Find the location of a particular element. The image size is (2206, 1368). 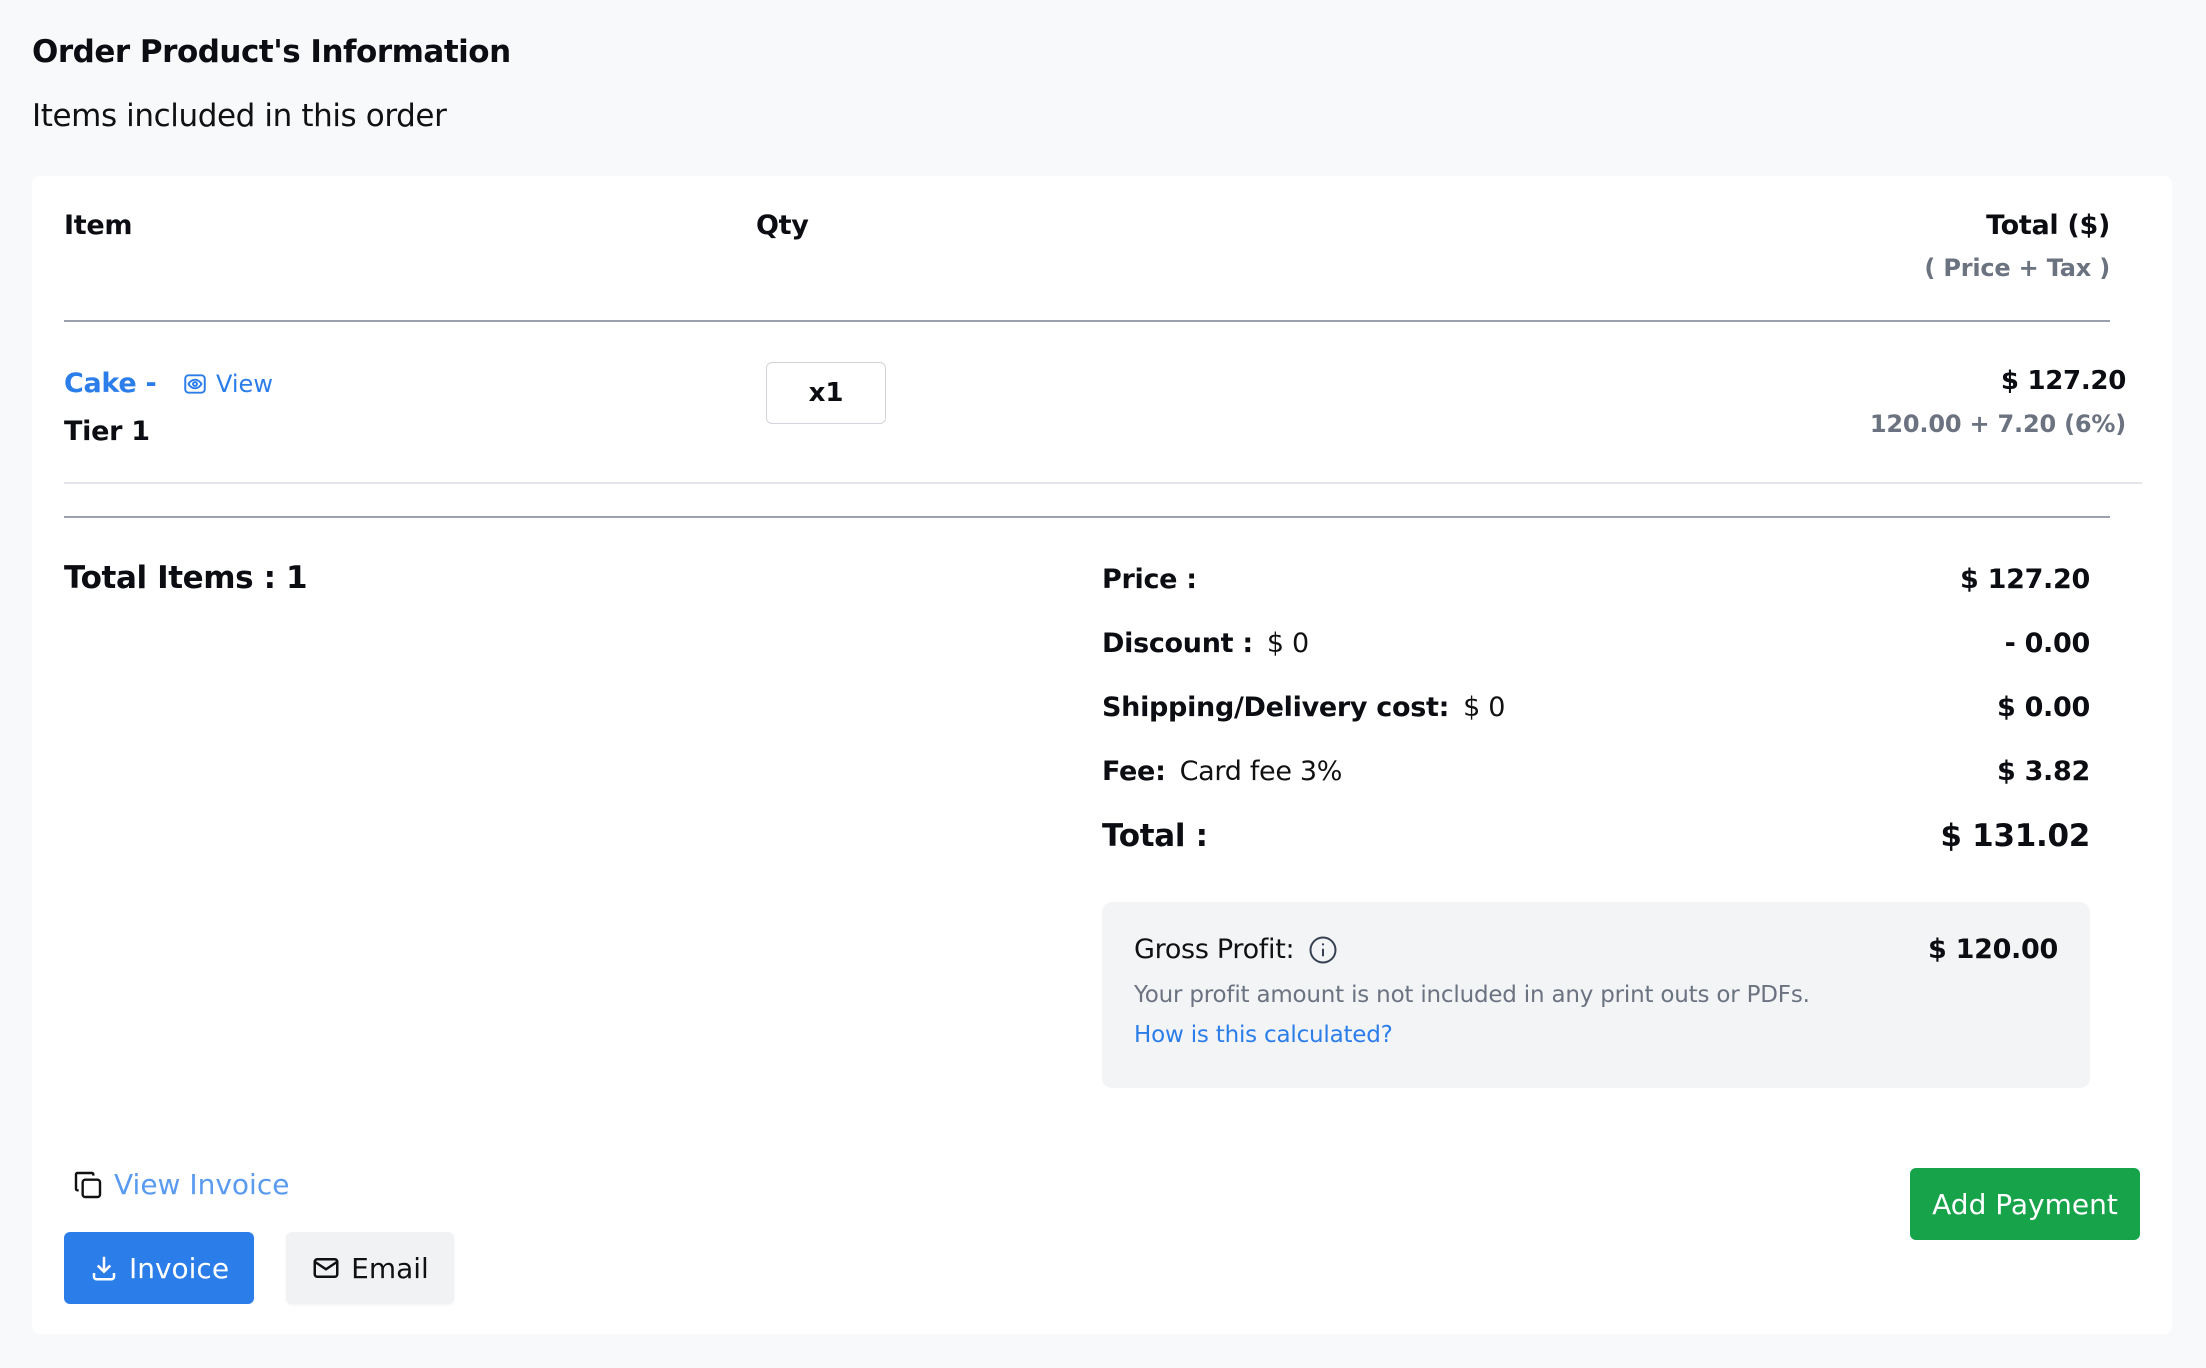

item-qty: x1 is located at coordinates (826, 393).